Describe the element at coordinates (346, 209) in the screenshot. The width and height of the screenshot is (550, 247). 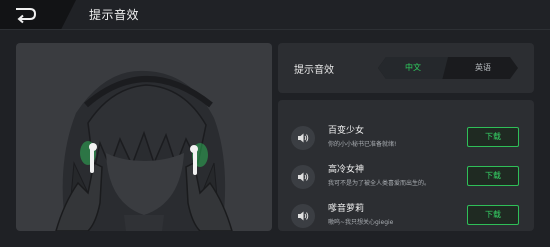
I see `sound-title: 嗲音萝莉` at that location.